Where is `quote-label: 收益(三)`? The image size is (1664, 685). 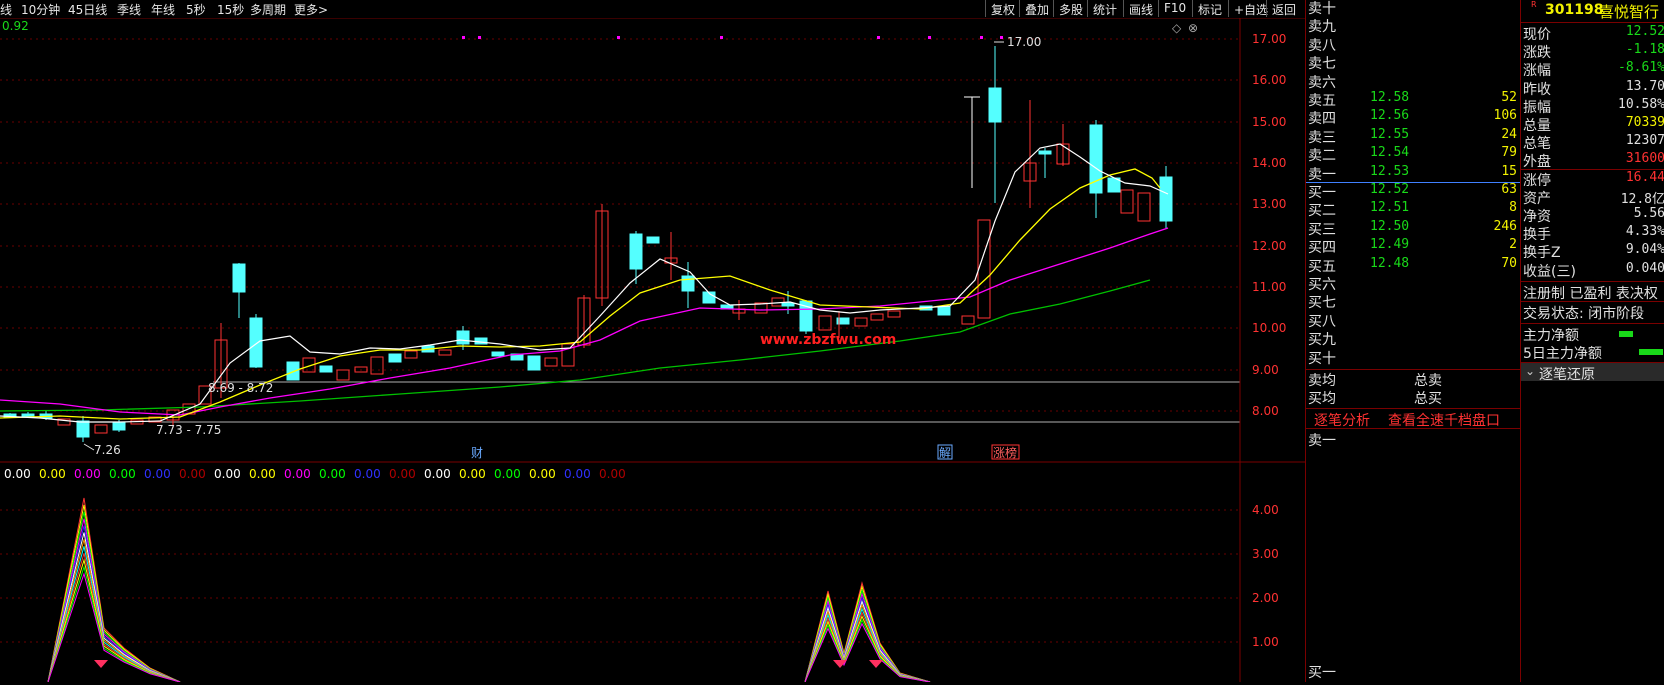 quote-label: 收益(三) is located at coordinates (1549, 271).